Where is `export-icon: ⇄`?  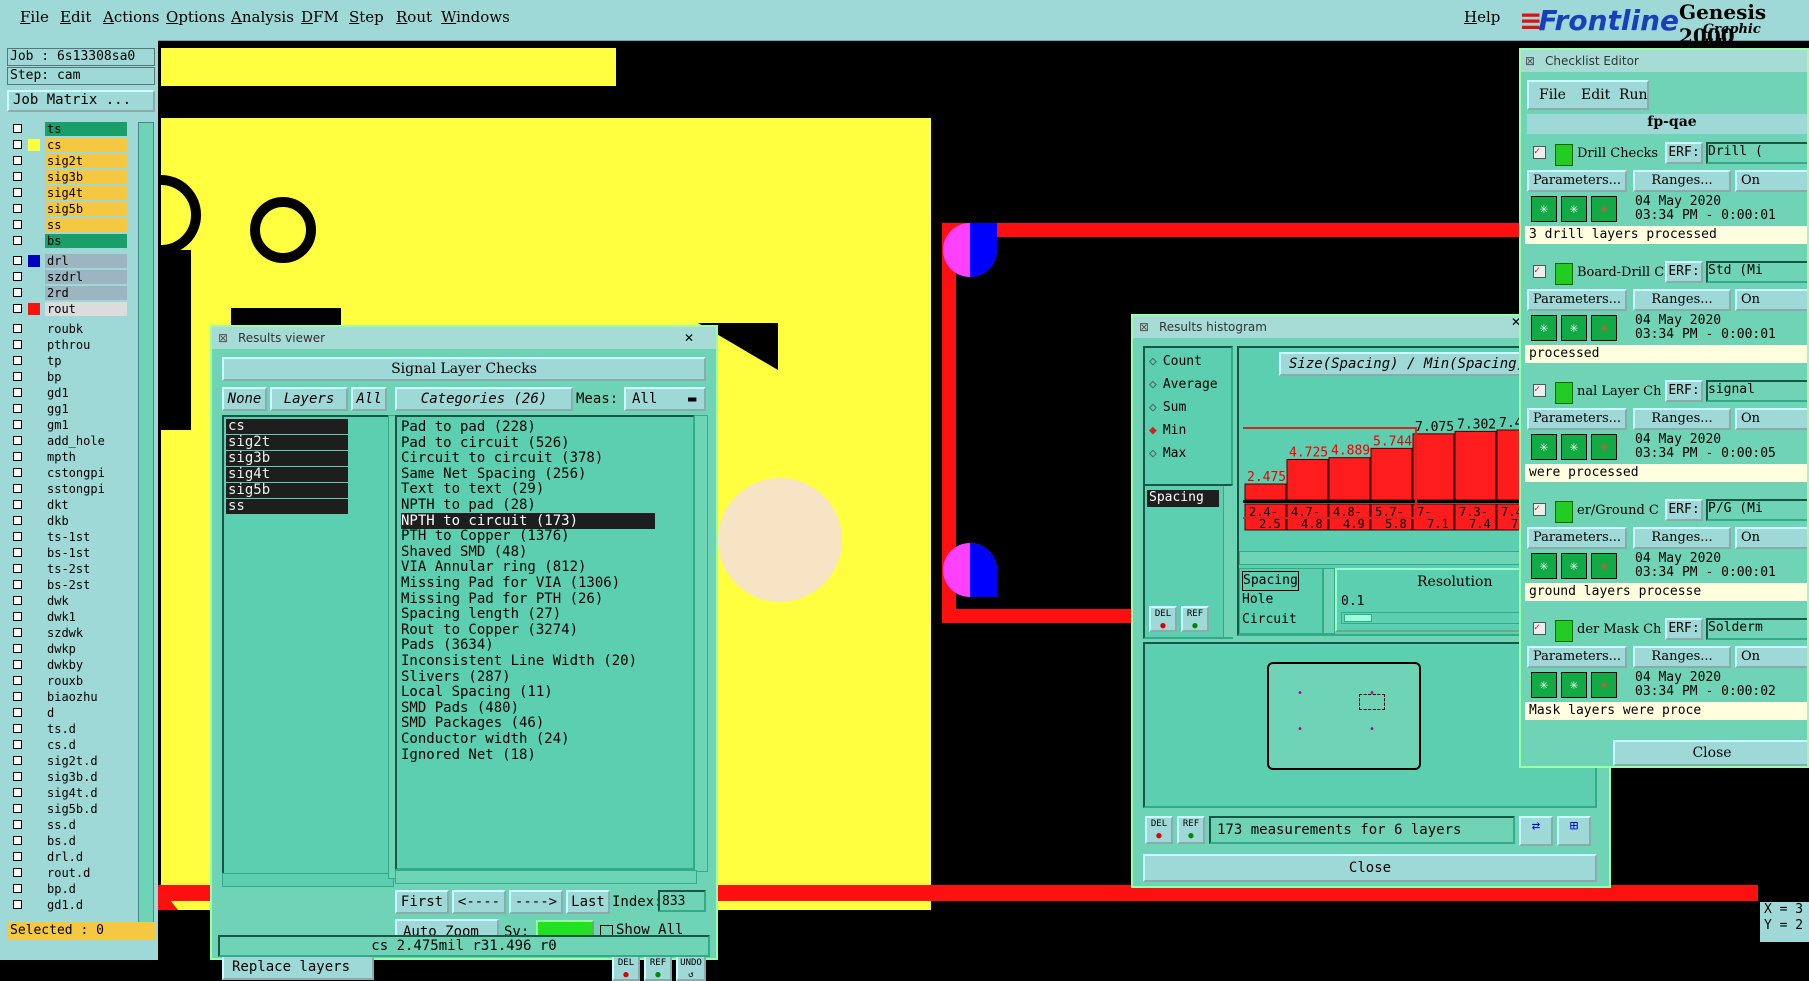 export-icon: ⇄ is located at coordinates (1536, 831).